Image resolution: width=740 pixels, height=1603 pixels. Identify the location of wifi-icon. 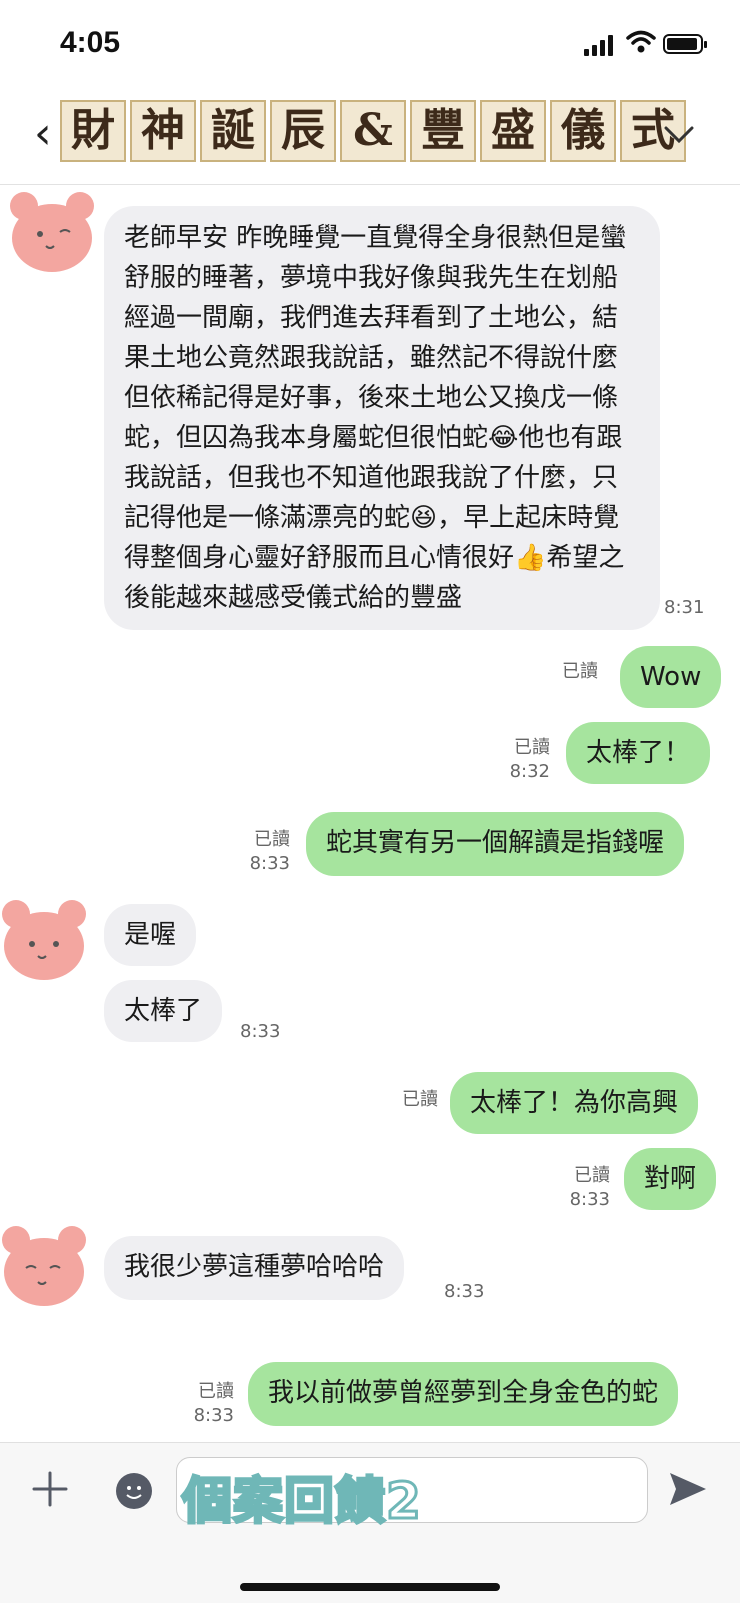
(641, 41).